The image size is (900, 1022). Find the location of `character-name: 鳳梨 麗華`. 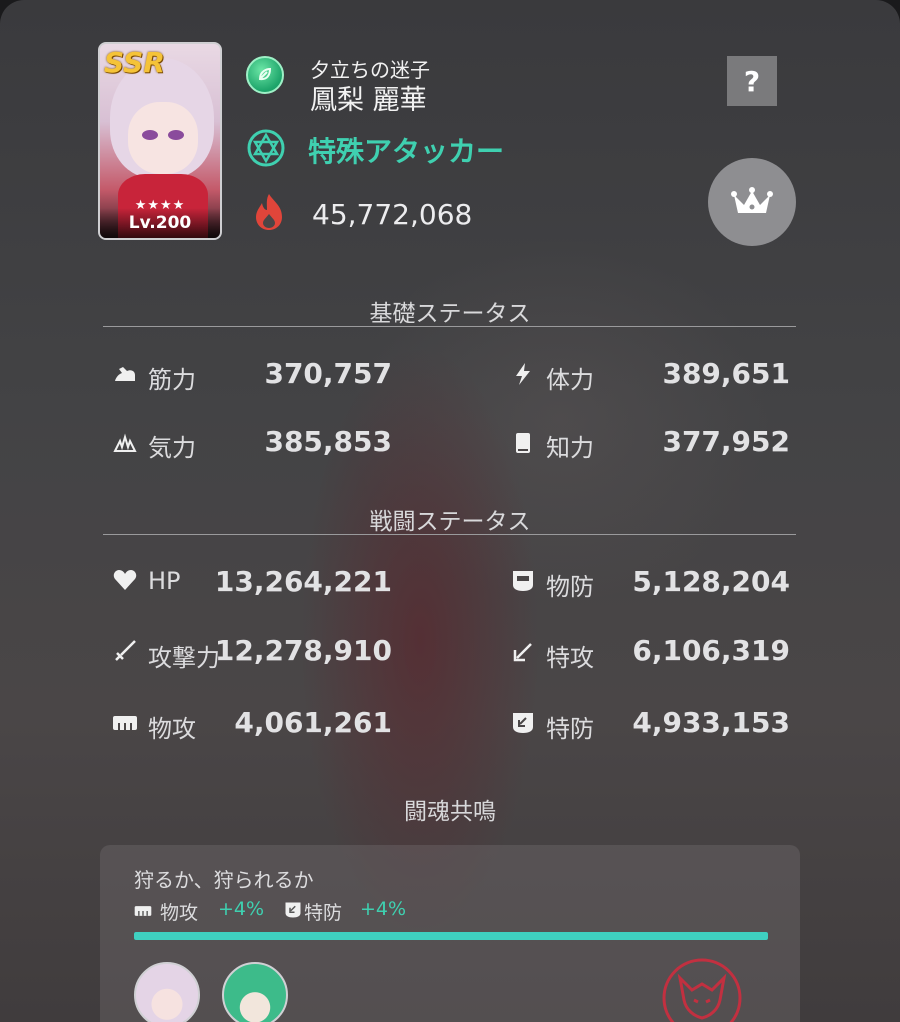

character-name: 鳳梨 麗華 is located at coordinates (368, 100).